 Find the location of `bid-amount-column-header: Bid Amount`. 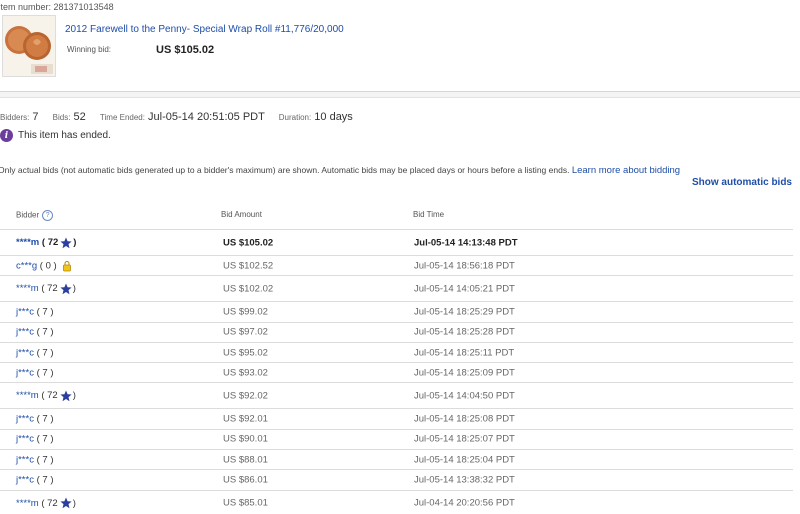

bid-amount-column-header: Bid Amount is located at coordinates (241, 214).